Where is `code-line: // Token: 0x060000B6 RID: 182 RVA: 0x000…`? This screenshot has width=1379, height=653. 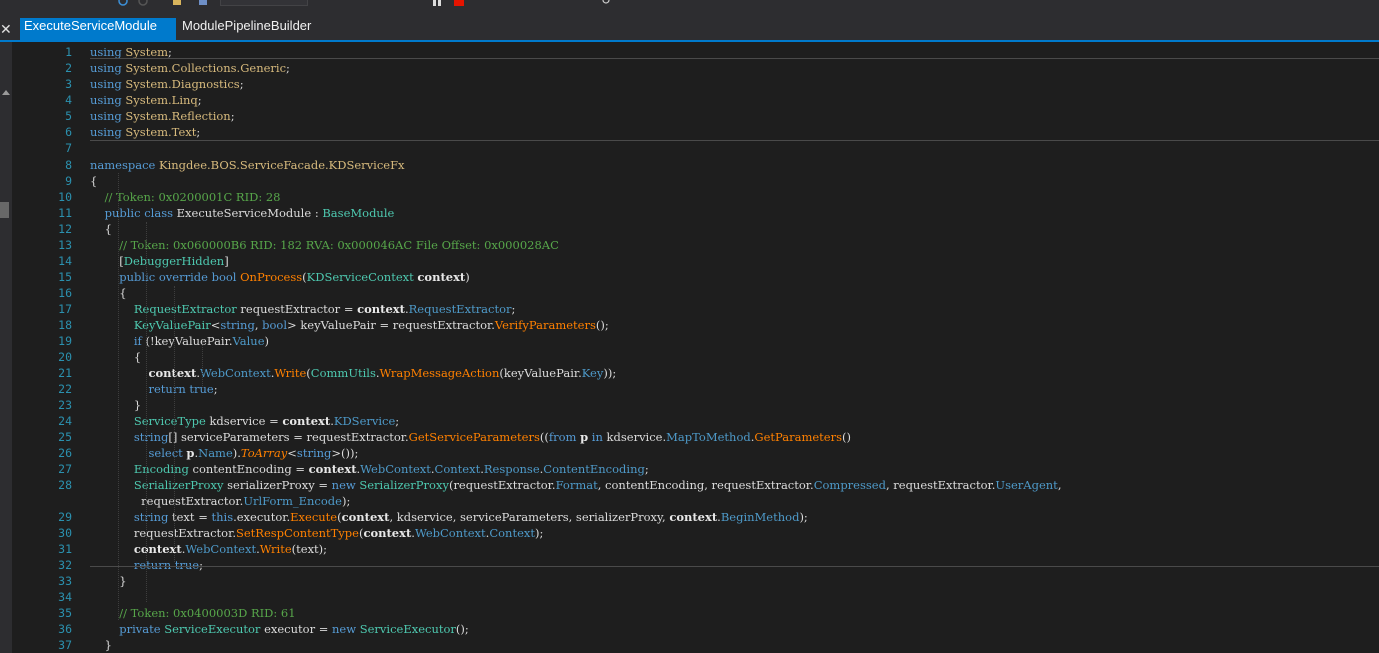
code-line: // Token: 0x060000B6 RID: 182 RVA: 0x000… is located at coordinates (324, 245).